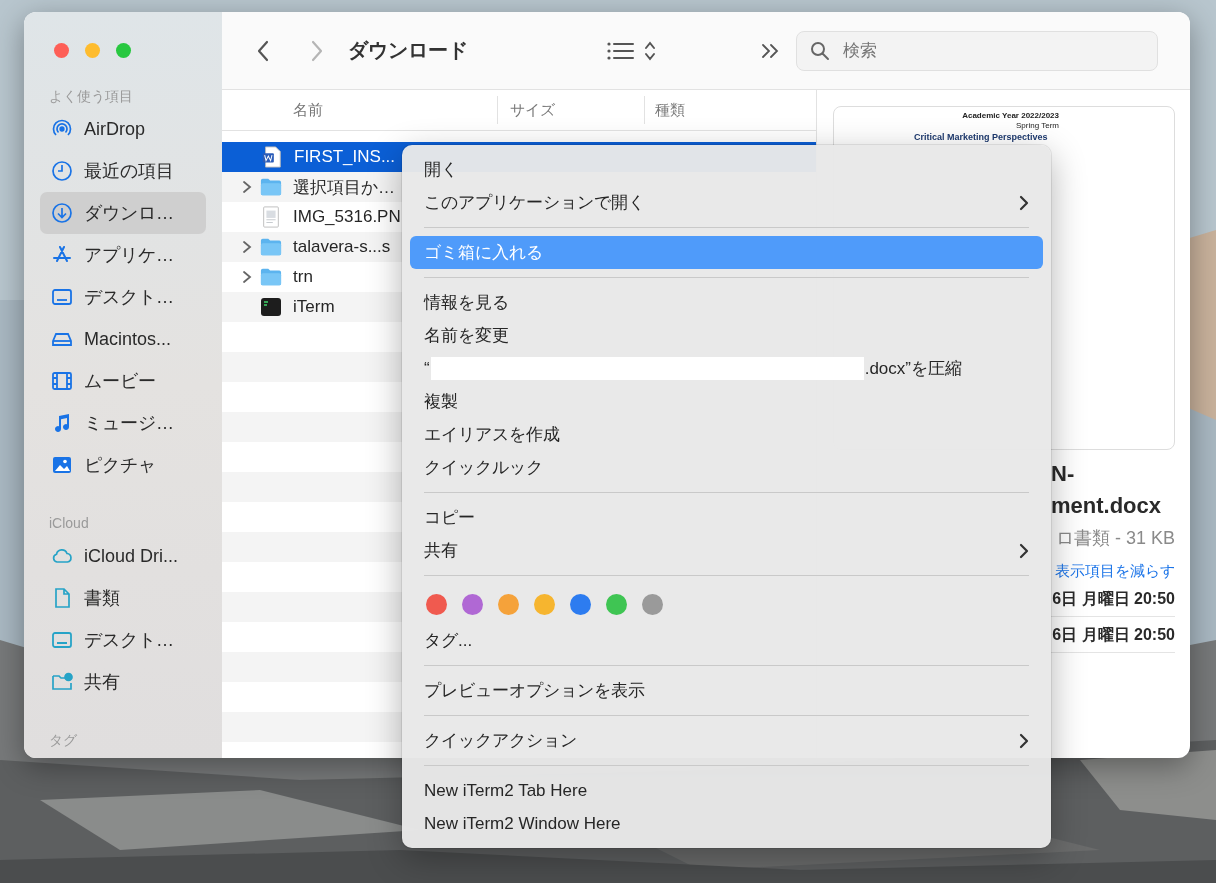 This screenshot has width=1216, height=883. Describe the element at coordinates (91, 96) in the screenshot. I see `sidebar-section-header: よく使う項目` at that location.